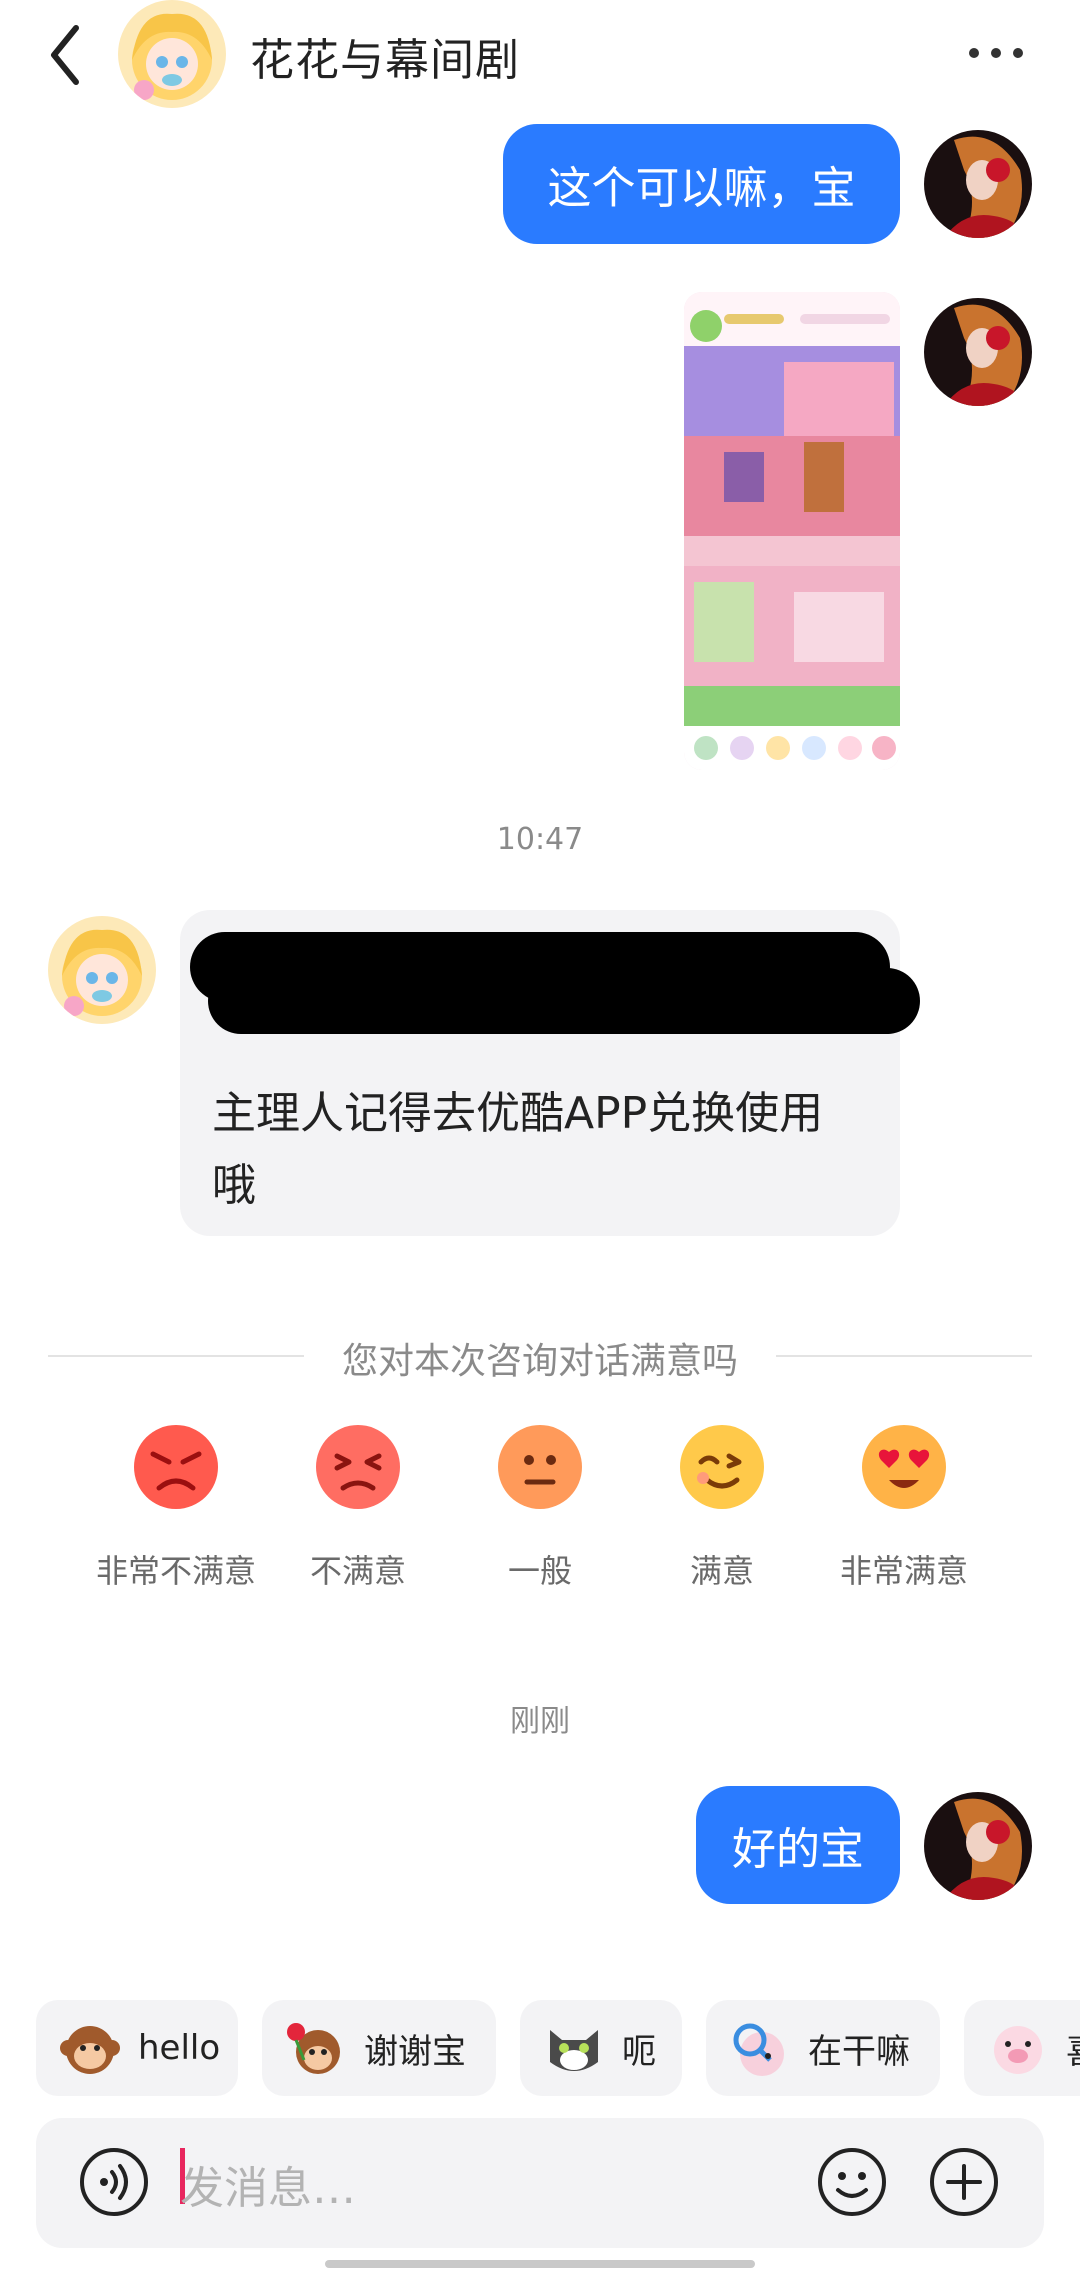 Image resolution: width=1080 pixels, height=2273 pixels. What do you see at coordinates (859, 2051) in the screenshot?
I see `quick-reply-label: 在干嘛` at bounding box center [859, 2051].